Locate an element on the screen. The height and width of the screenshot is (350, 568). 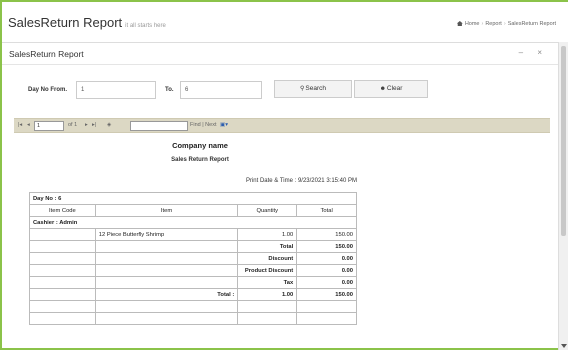
day-row: Day No : 6 is located at coordinates (193, 198).